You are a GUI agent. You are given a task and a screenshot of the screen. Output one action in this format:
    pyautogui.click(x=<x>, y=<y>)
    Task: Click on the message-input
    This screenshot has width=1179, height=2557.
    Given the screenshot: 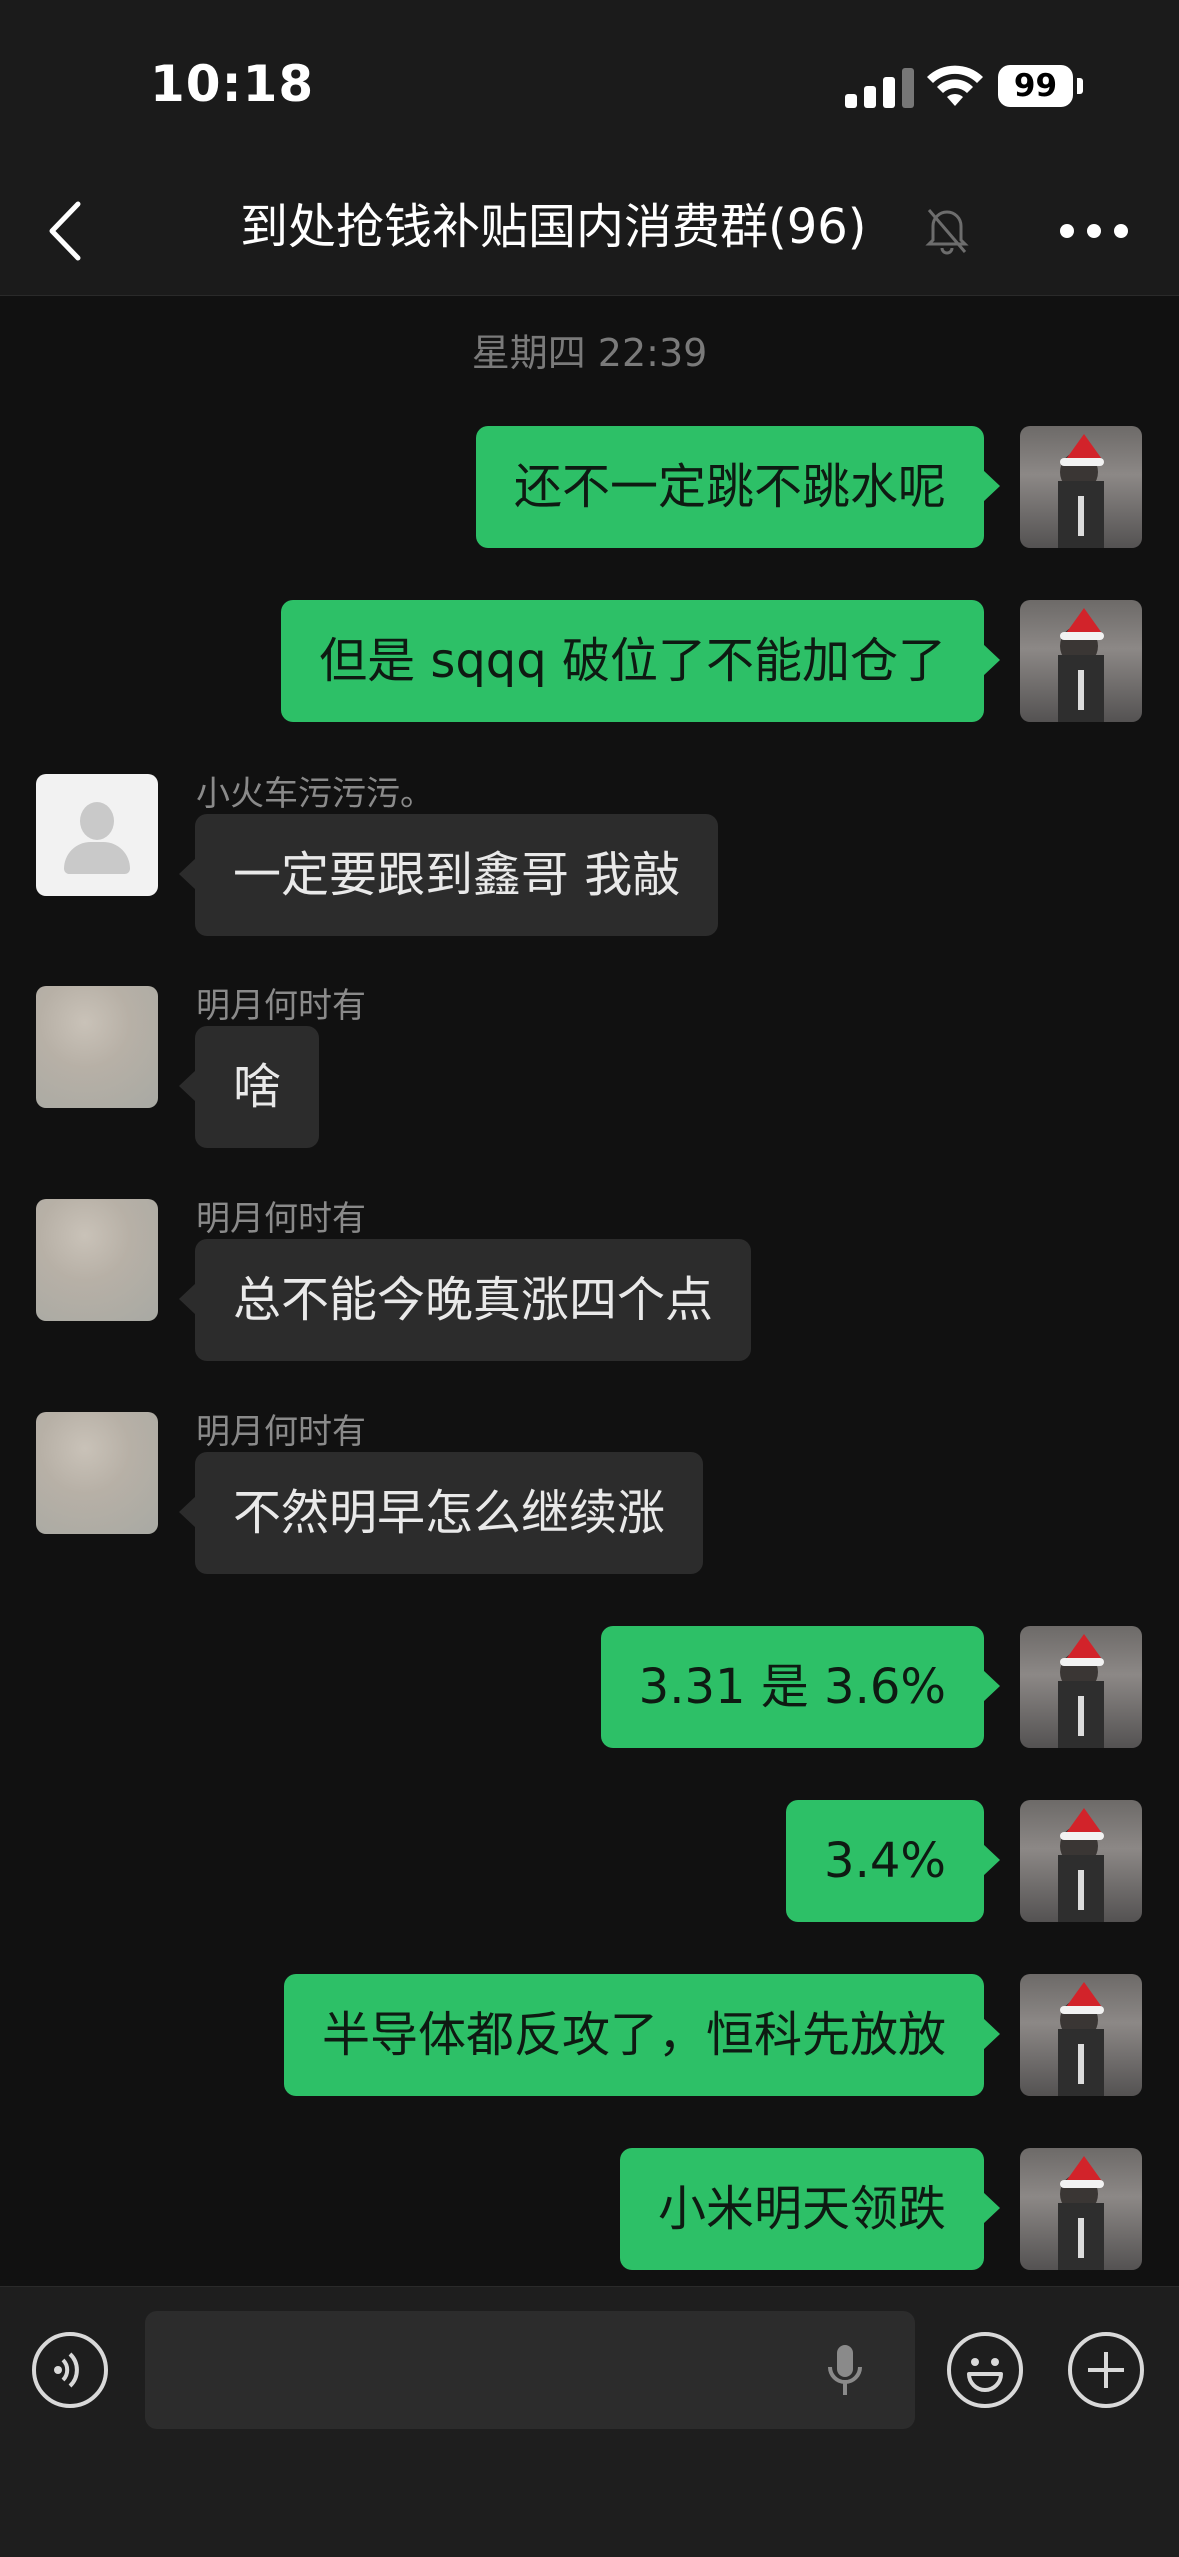 What is the action you would take?
    pyautogui.click(x=530, y=2370)
    